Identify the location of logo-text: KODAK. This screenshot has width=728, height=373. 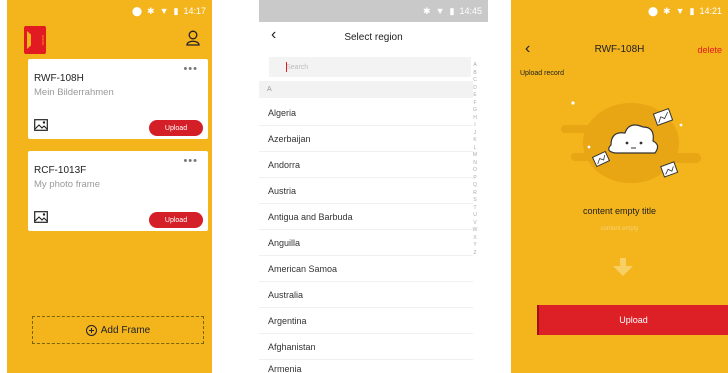
(43, 40).